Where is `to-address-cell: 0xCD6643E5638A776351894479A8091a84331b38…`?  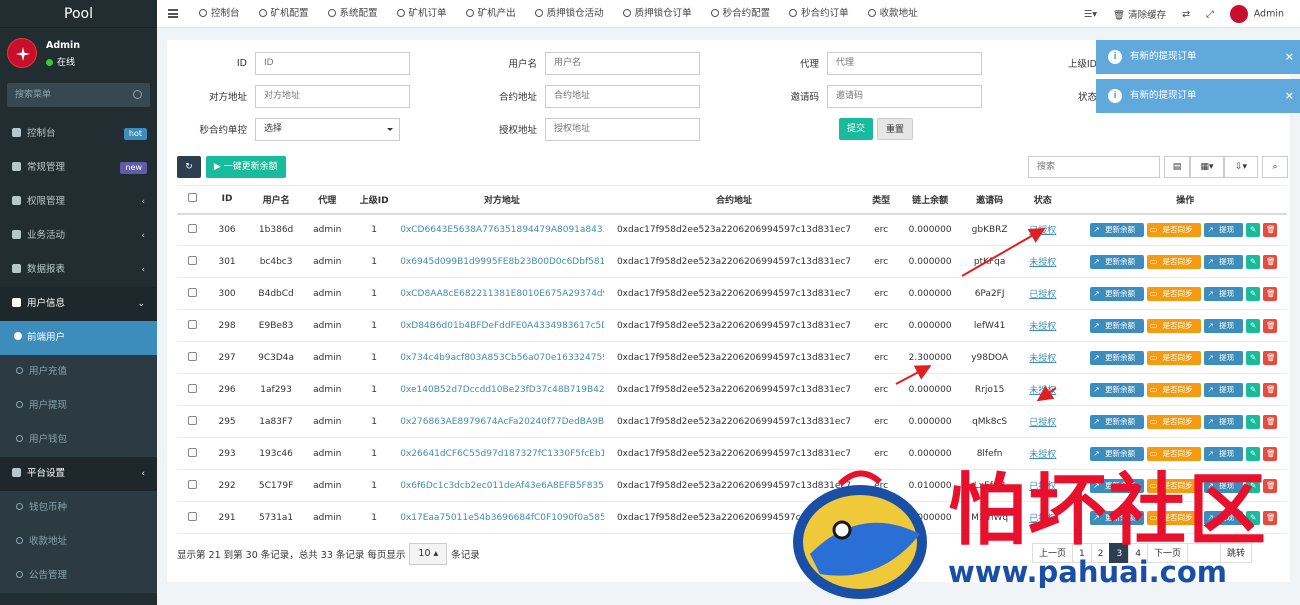 to-address-cell: 0xCD6643E5638A776351894479A8091a84331b38… is located at coordinates (502, 229).